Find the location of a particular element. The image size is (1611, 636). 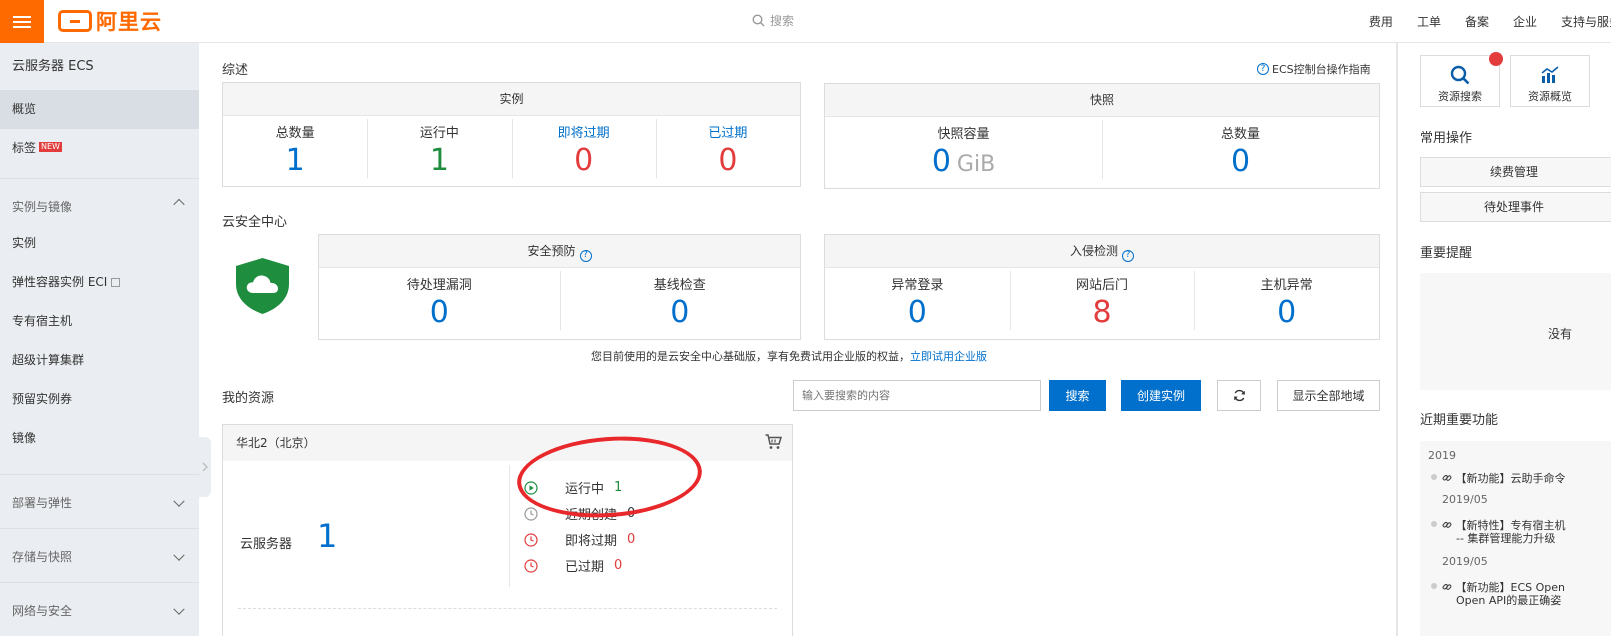

sidebar-item-tags: 标签 NEW is located at coordinates (99, 148).